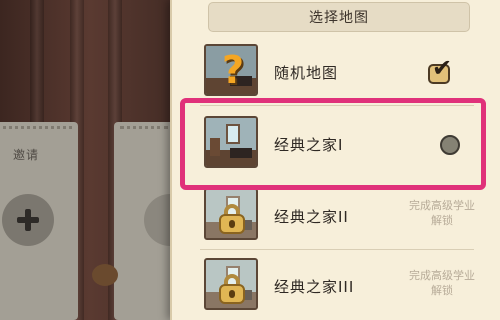  I want to click on rope-knob, so click(105, 275).